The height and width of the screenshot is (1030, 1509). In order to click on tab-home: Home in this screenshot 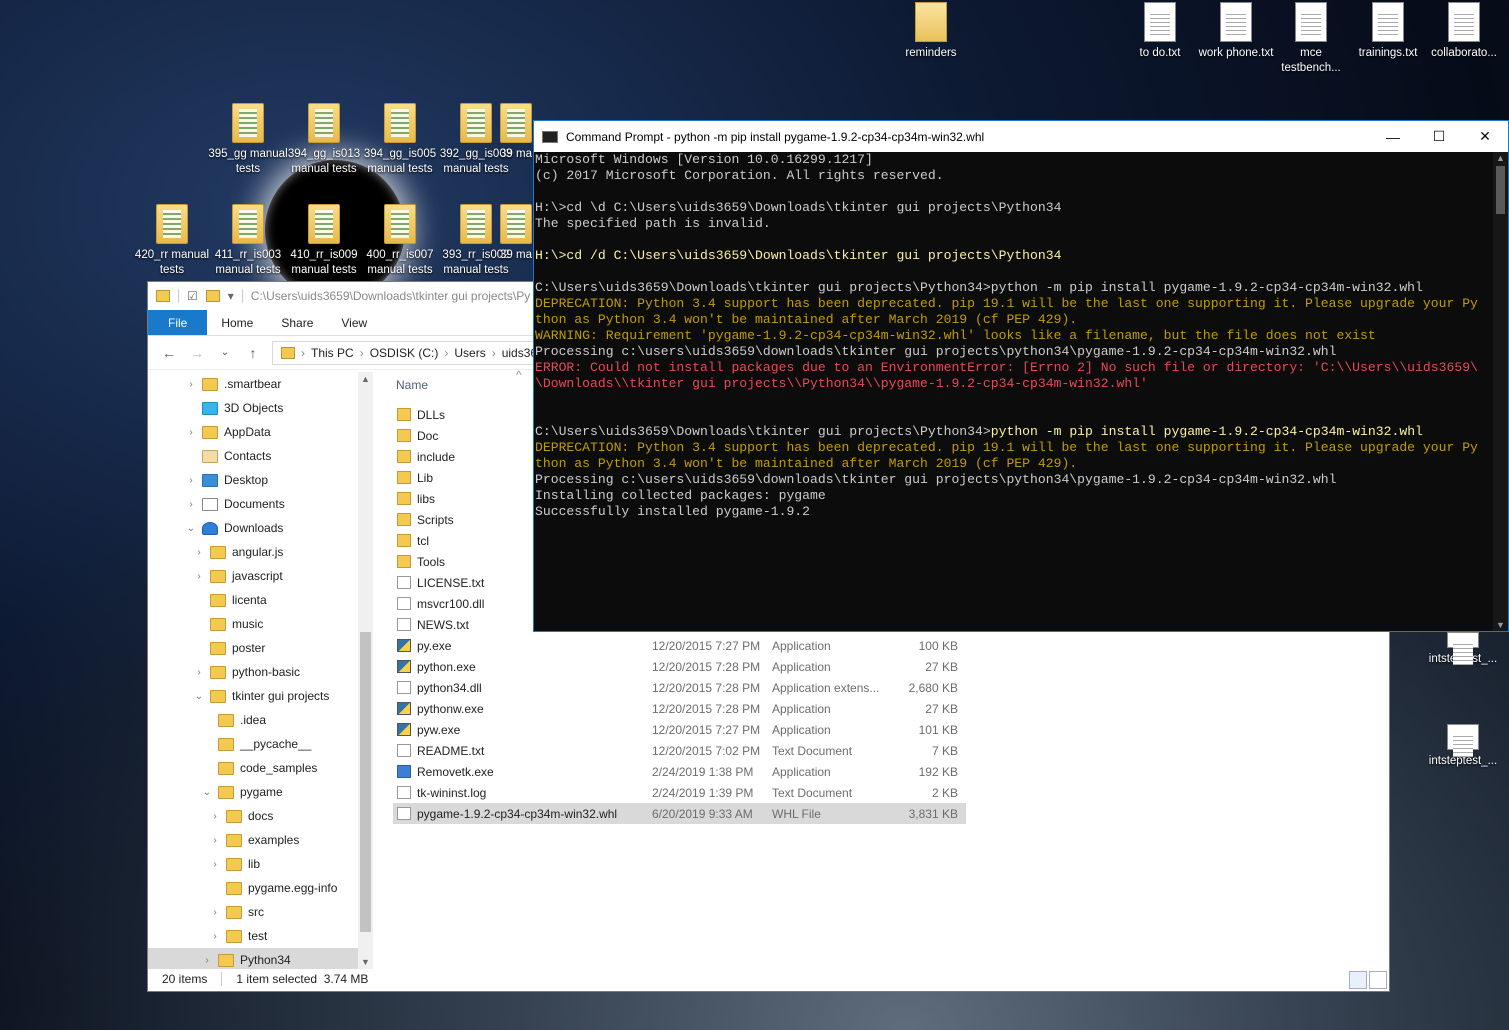, I will do `click(237, 322)`.